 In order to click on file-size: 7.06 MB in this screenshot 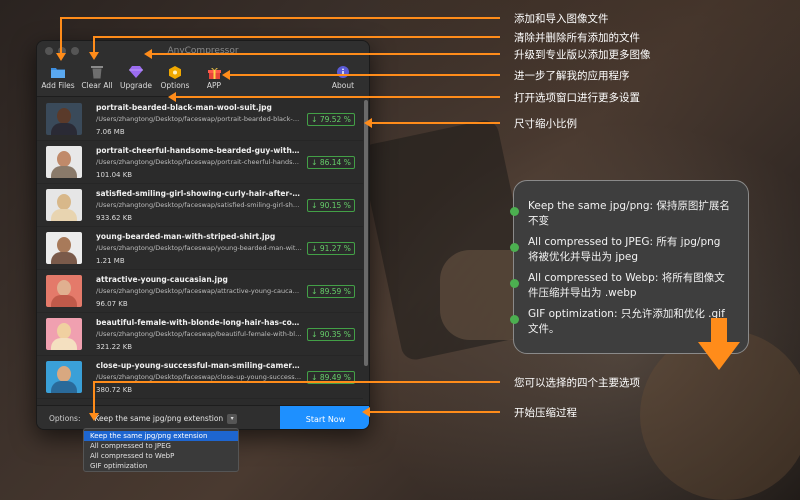, I will do `click(110, 131)`.